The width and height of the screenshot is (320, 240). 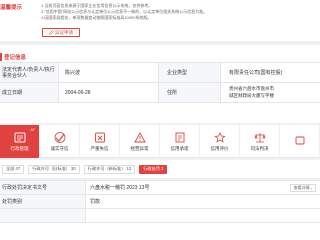 What do you see at coordinates (179, 148) in the screenshot?
I see `tab-label: 信用承诺` at bounding box center [179, 148].